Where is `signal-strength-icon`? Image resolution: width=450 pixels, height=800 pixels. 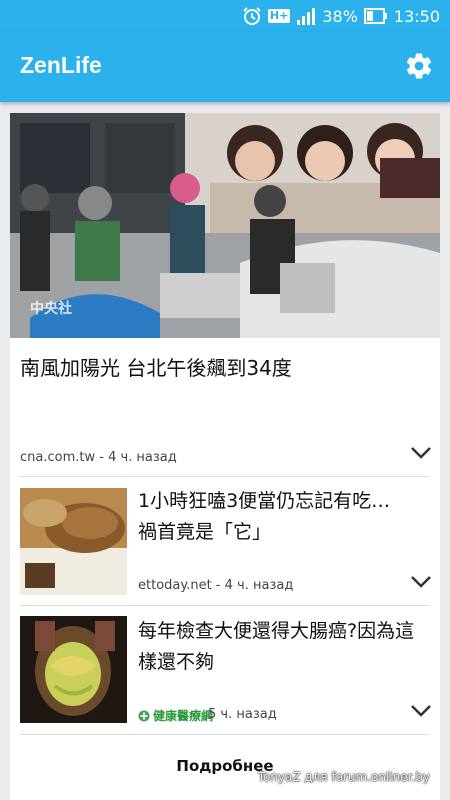
signal-strength-icon is located at coordinates (306, 16).